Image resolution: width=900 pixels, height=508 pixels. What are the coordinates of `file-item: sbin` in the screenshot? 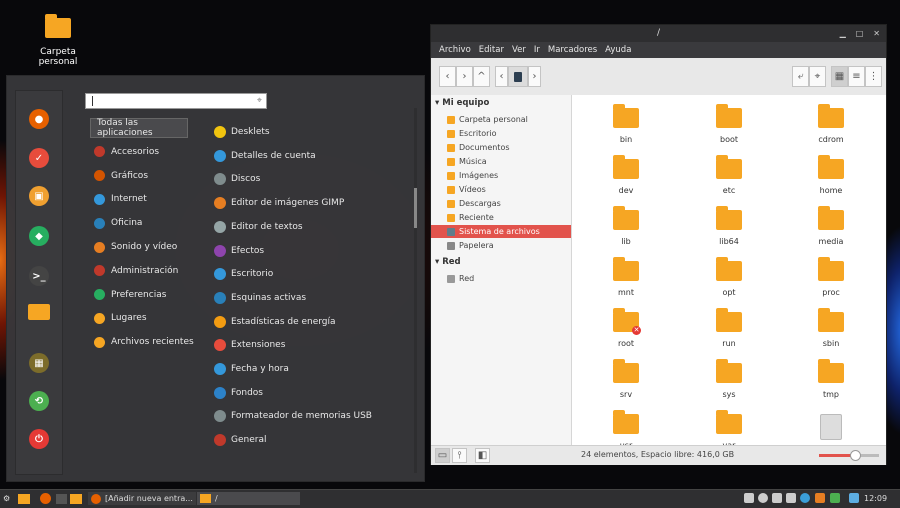 It's located at (831, 328).